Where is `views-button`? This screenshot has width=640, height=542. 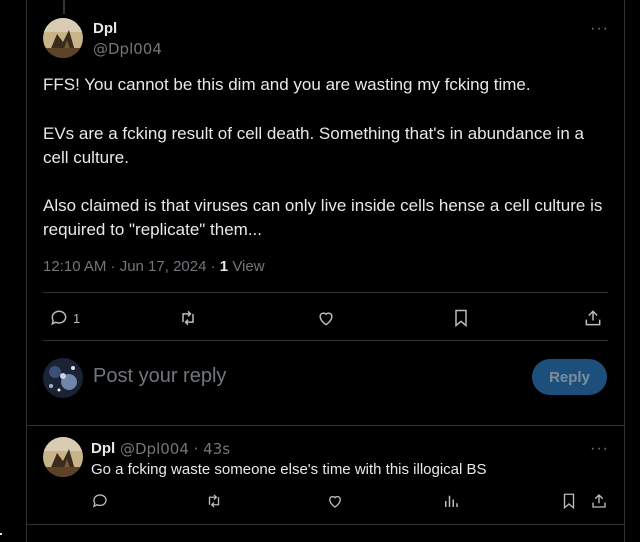
views-button is located at coordinates (451, 501).